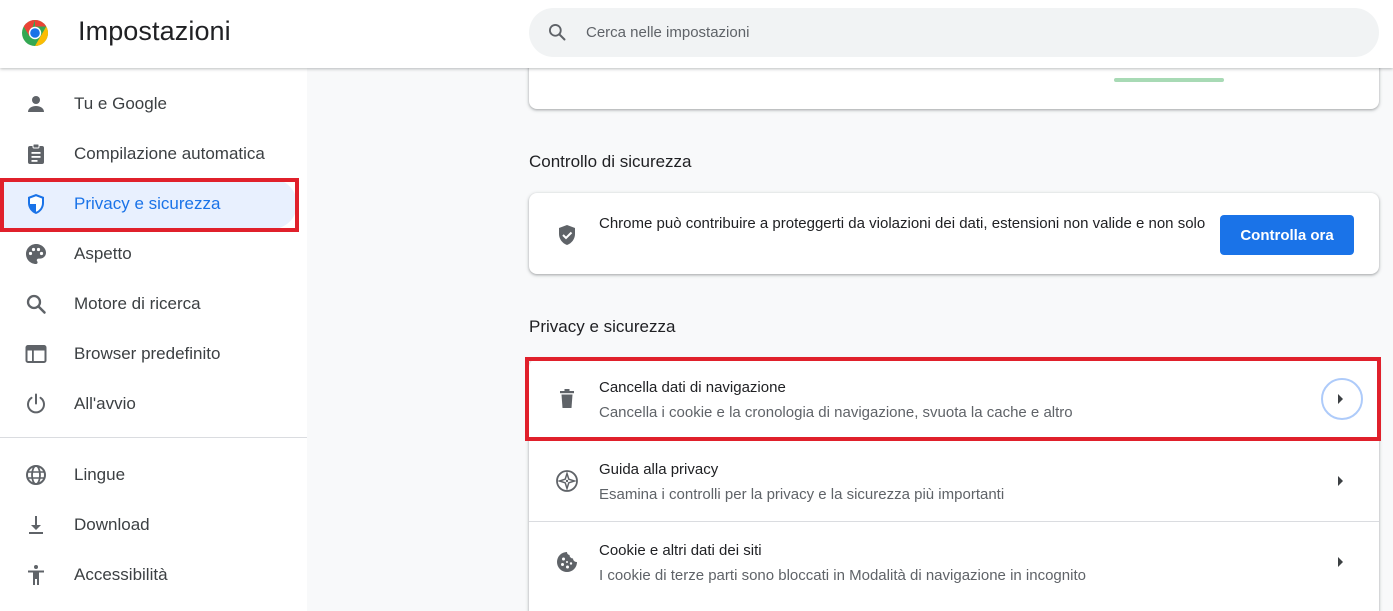  What do you see at coordinates (121, 574) in the screenshot?
I see `sidebar-item-label: Accessibilità` at bounding box center [121, 574].